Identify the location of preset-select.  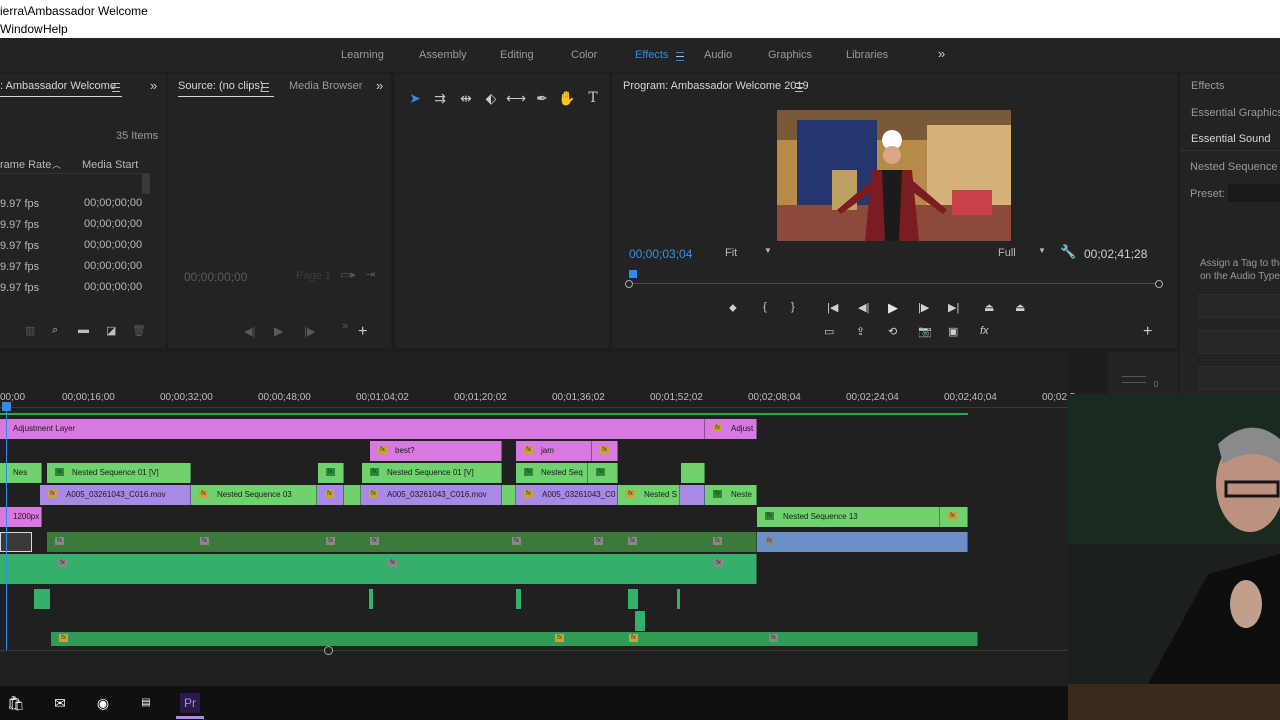
(1254, 193).